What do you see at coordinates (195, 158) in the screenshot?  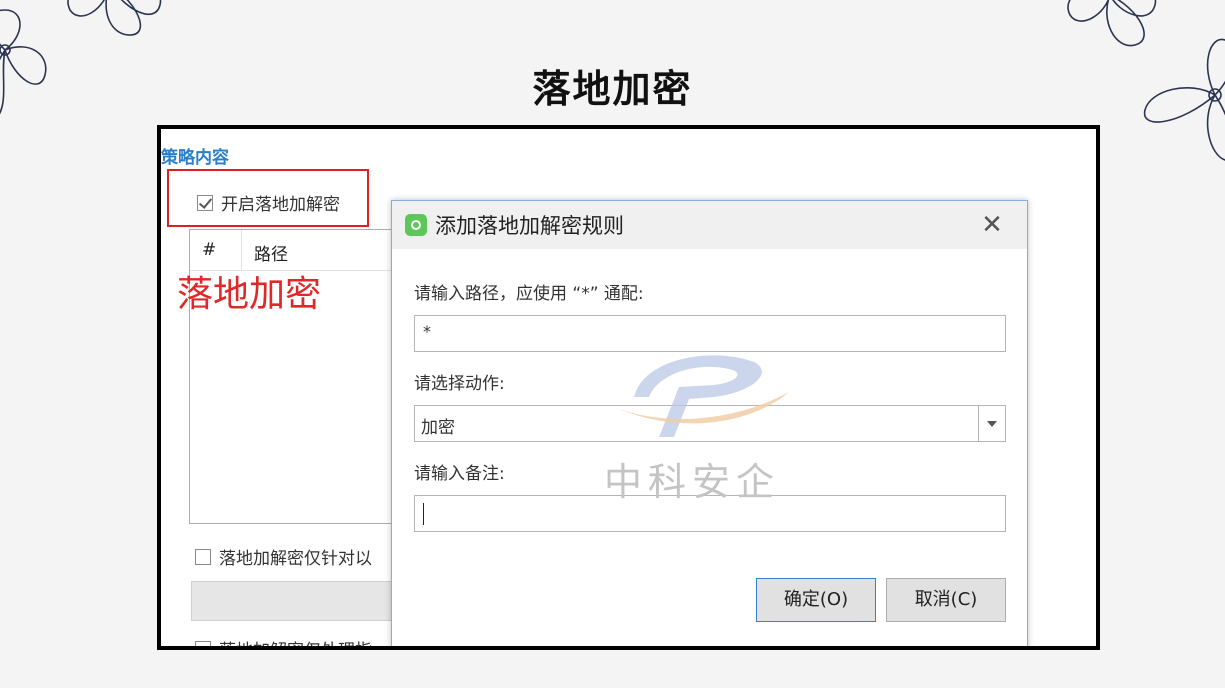 I see `section-label: 策略内容` at bounding box center [195, 158].